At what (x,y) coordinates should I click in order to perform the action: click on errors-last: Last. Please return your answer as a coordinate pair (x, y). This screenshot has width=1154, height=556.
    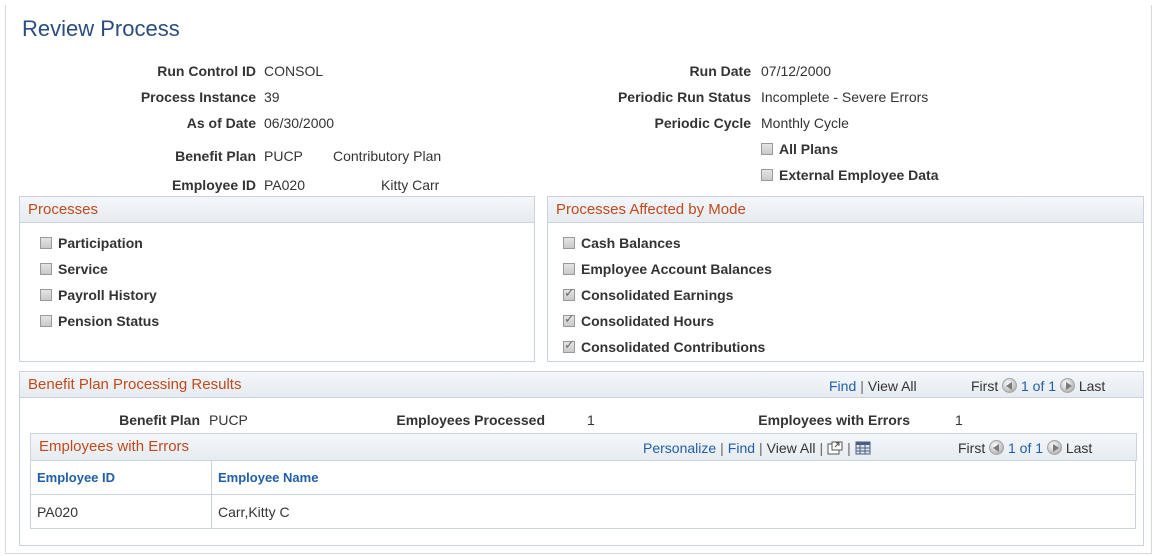
    Looking at the image, I should click on (1079, 448).